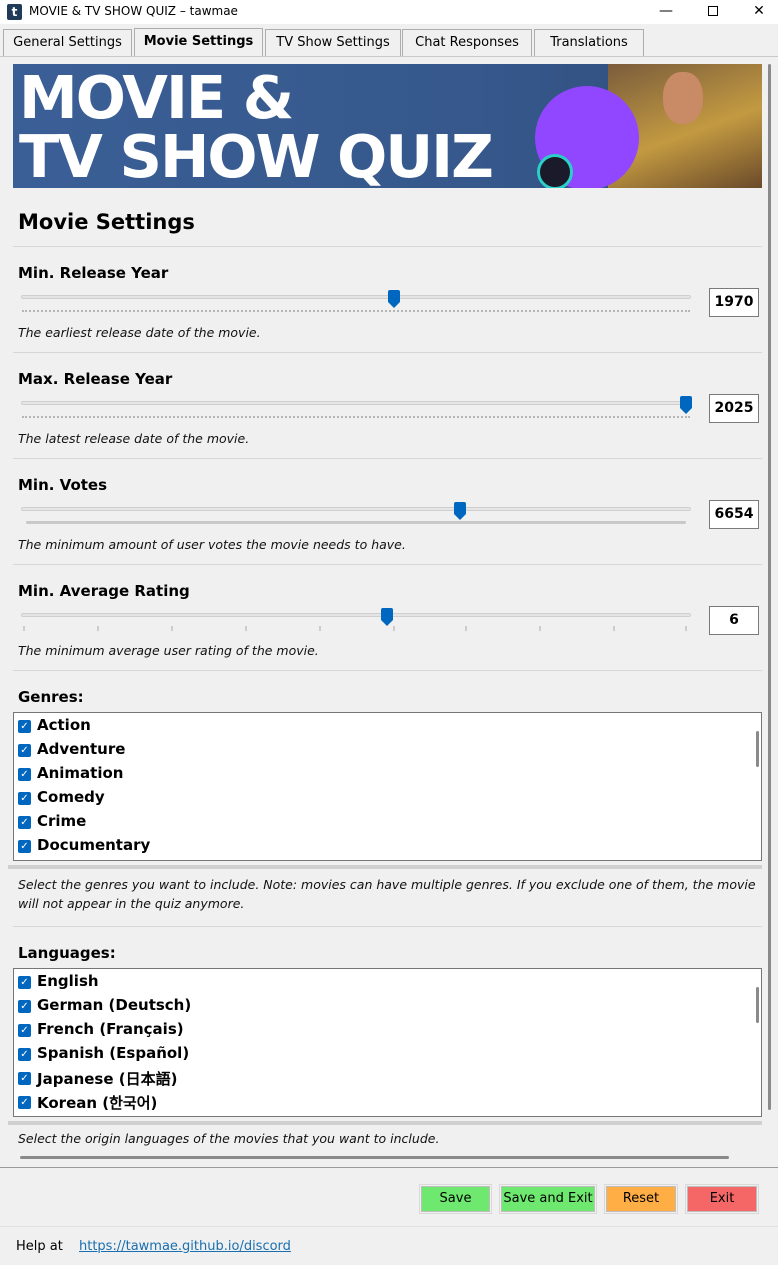  I want to click on languages-scrollbar, so click(757, 1005).